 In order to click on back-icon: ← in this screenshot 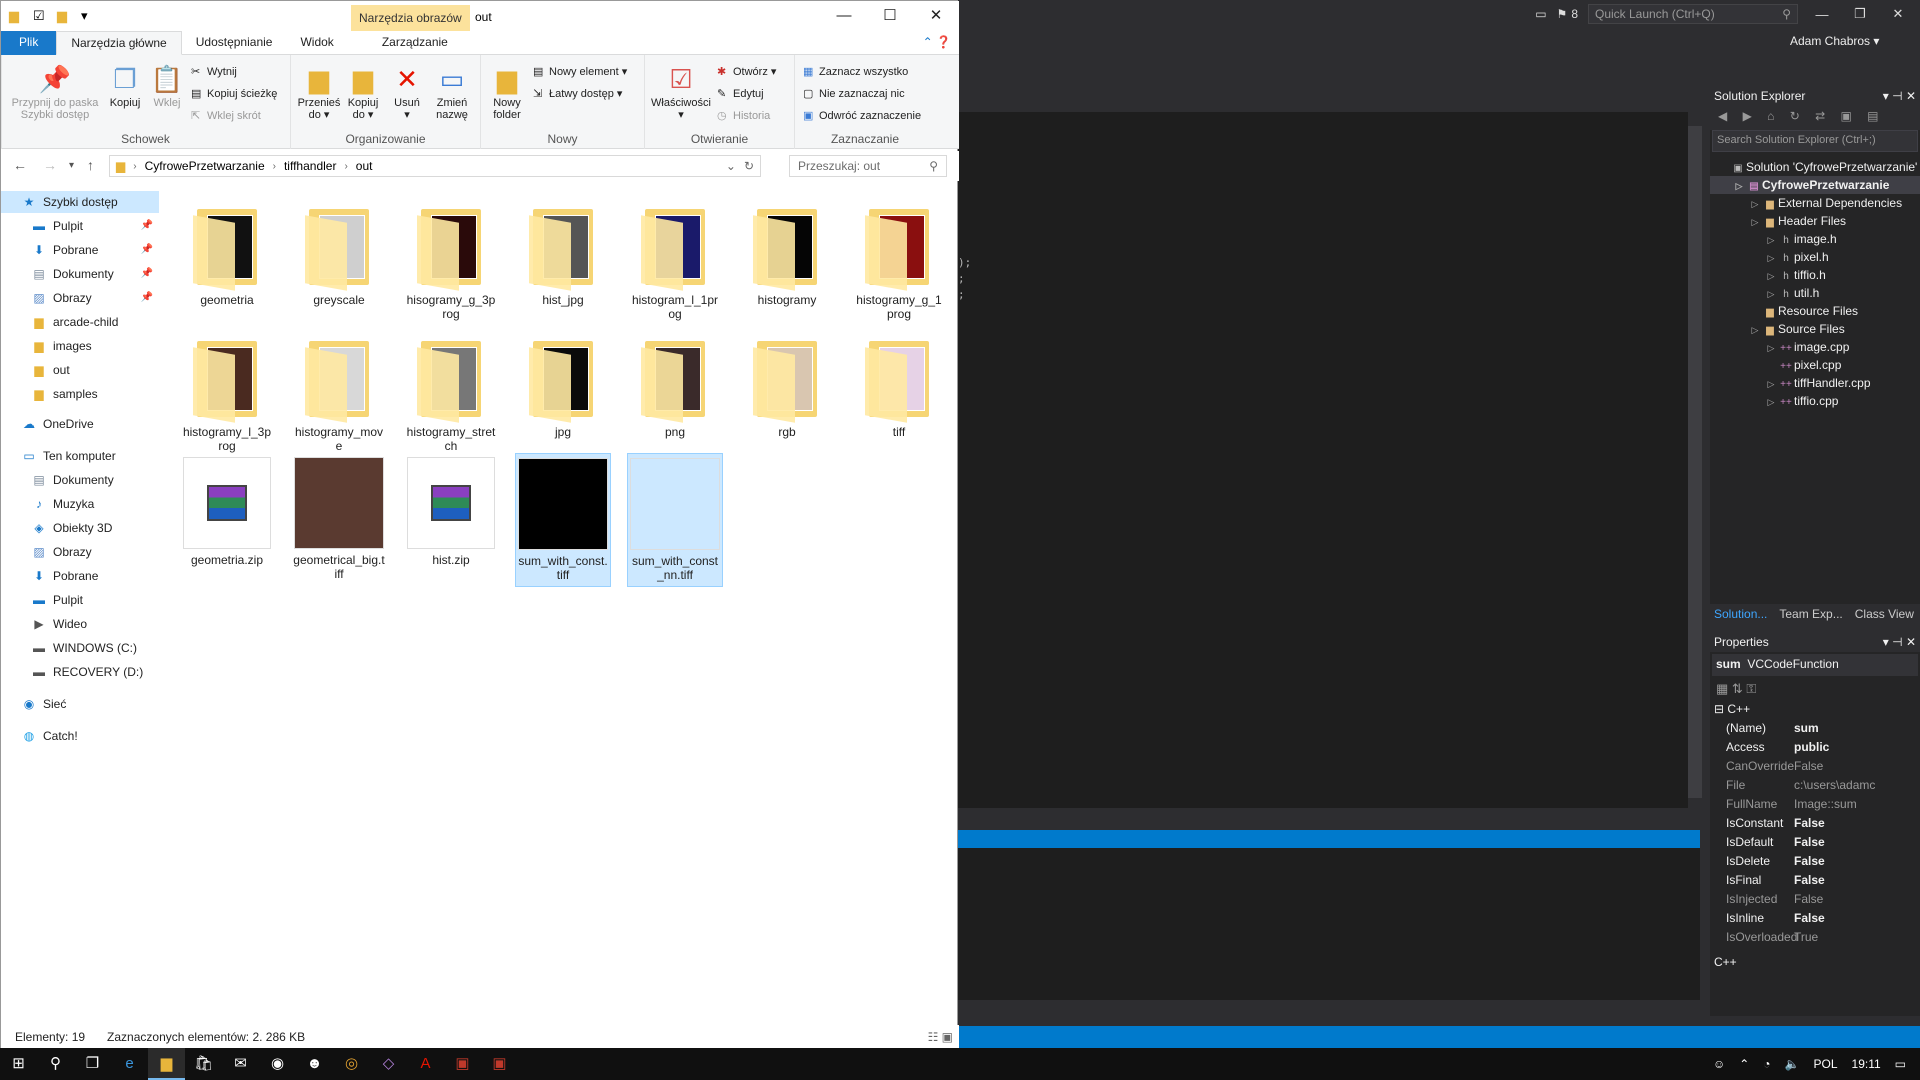, I will do `click(20, 165)`.